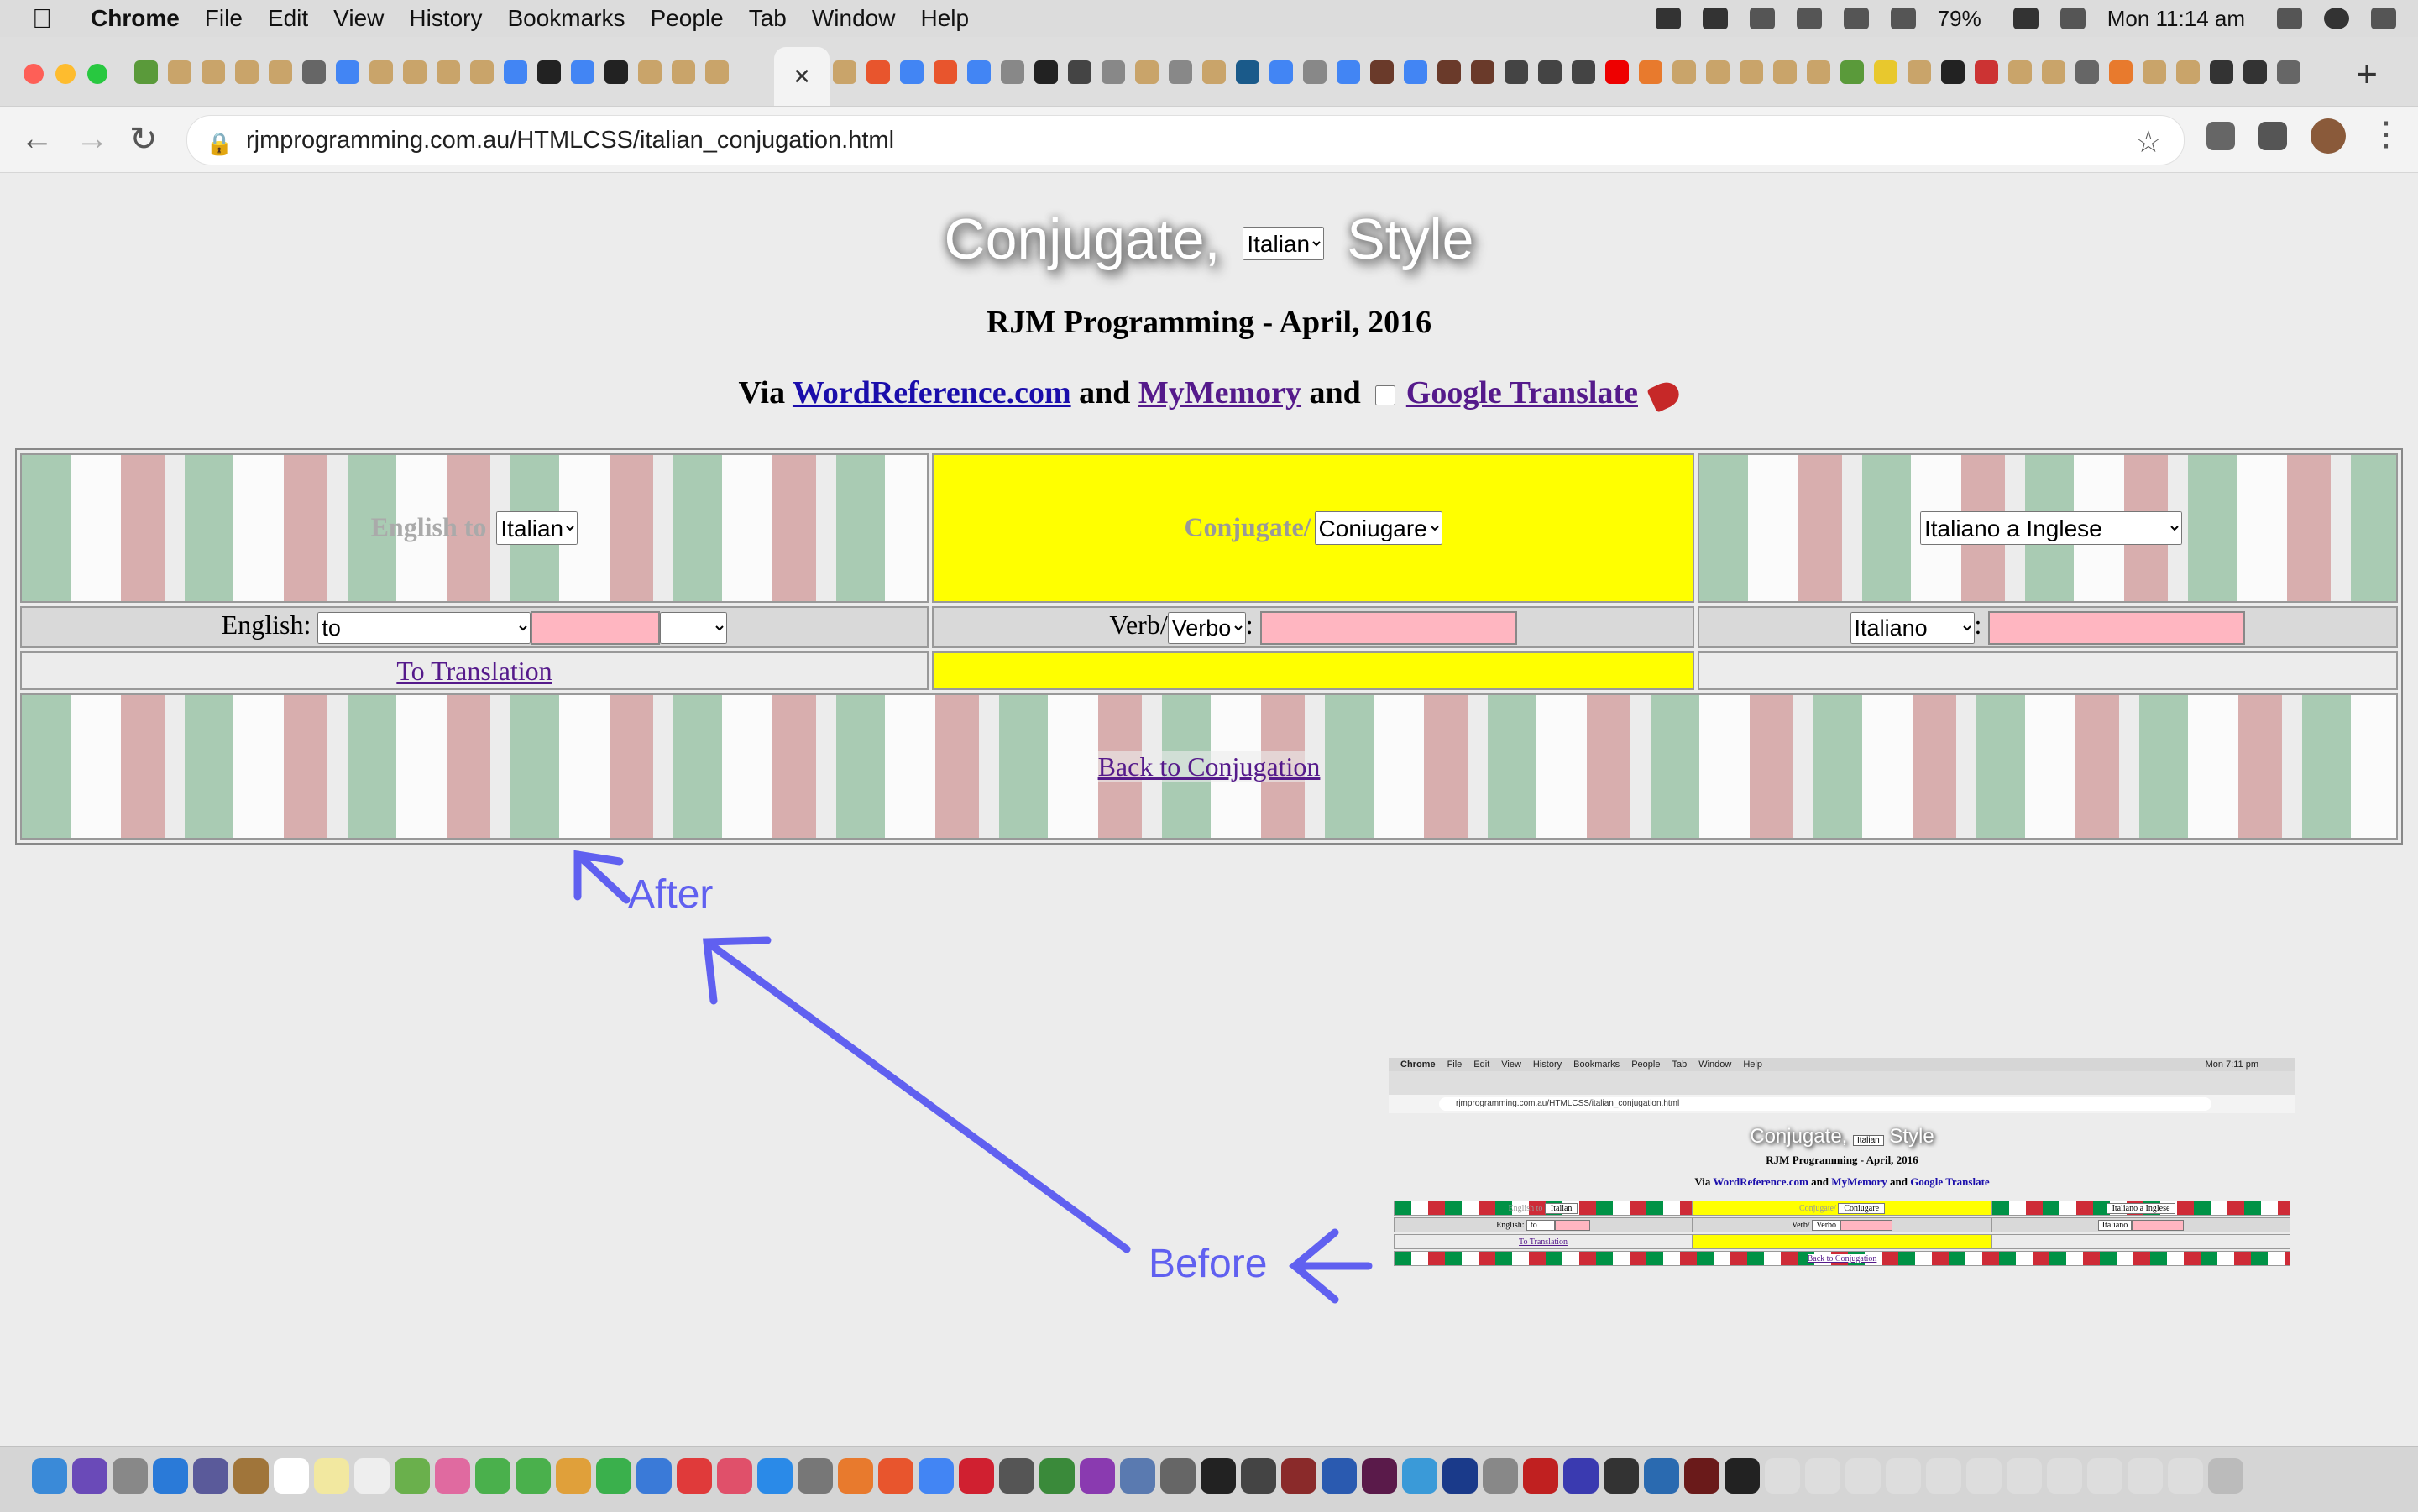  I want to click on maps-icon, so click(412, 1476).